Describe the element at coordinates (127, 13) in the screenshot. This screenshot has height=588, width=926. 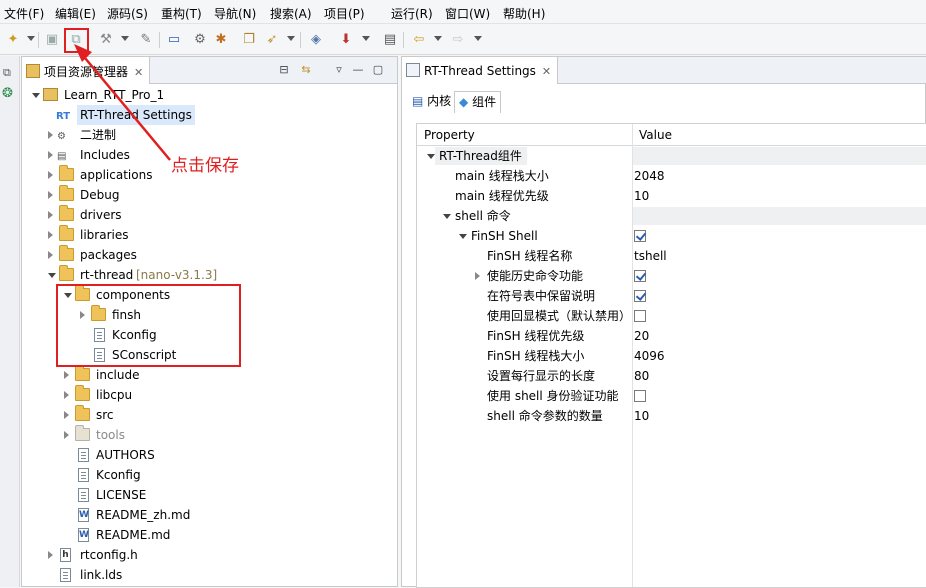
I see `menu-source: 源码(S)` at that location.